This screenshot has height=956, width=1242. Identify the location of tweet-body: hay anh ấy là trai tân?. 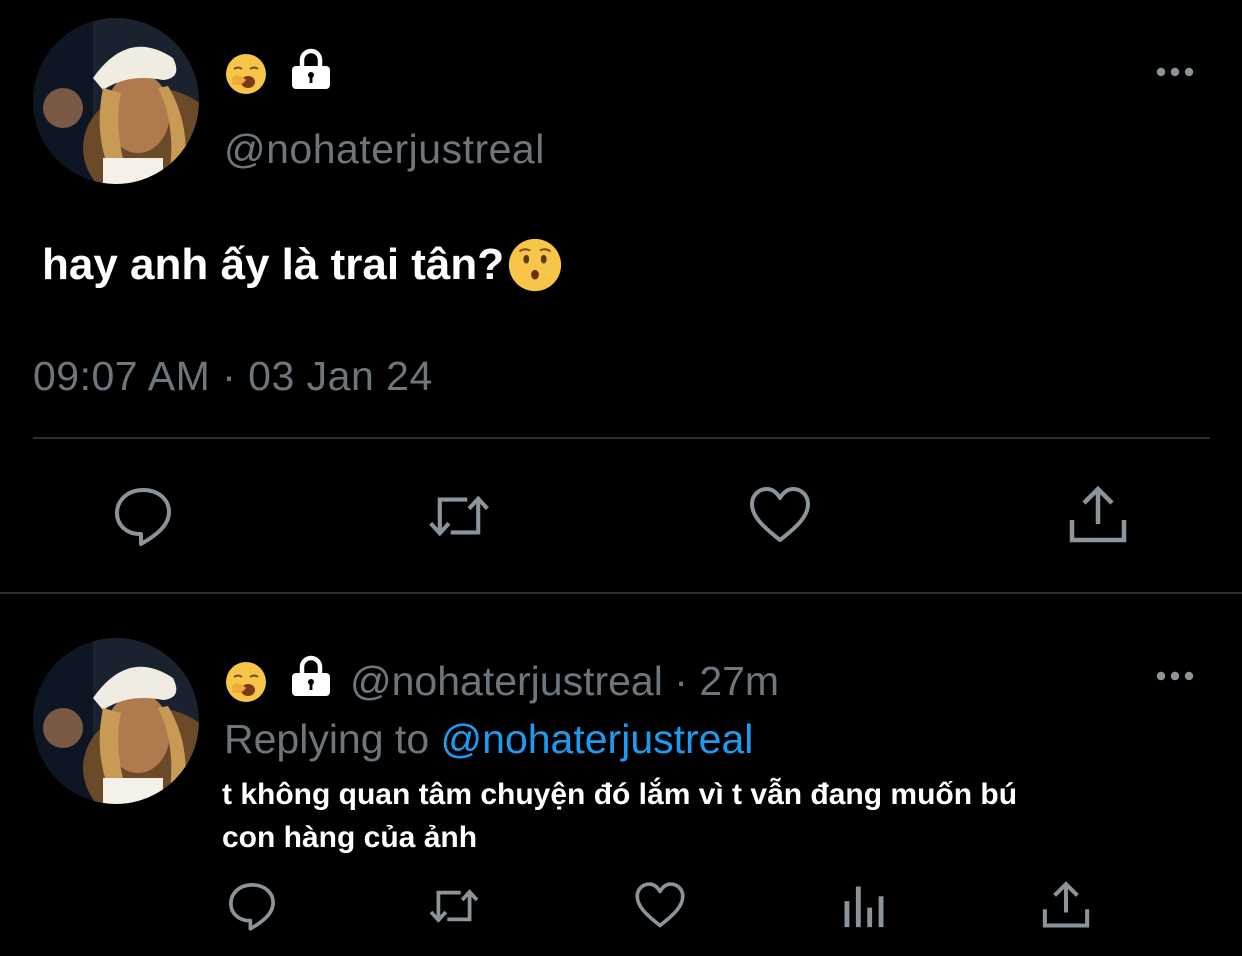
(303, 265).